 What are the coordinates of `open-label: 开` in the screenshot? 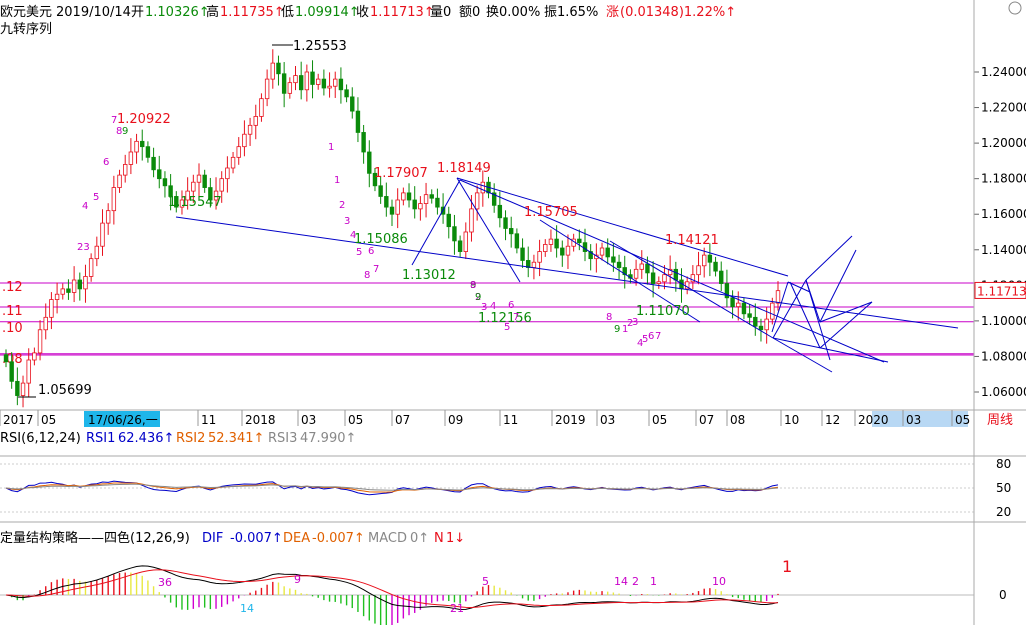 It's located at (137, 12).